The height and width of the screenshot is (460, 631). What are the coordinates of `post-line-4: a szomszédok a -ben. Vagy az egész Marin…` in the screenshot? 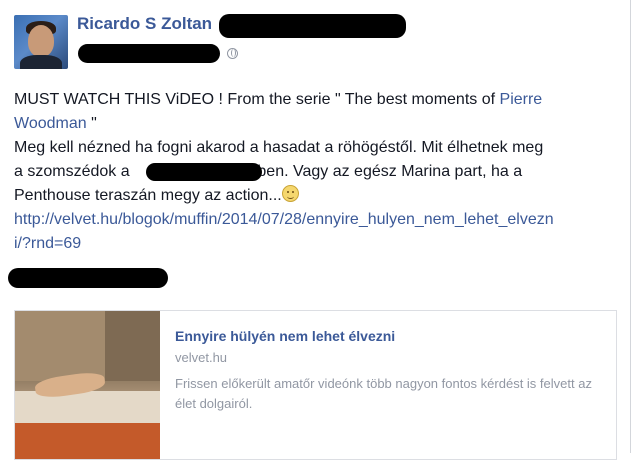 It's located at (314, 172).